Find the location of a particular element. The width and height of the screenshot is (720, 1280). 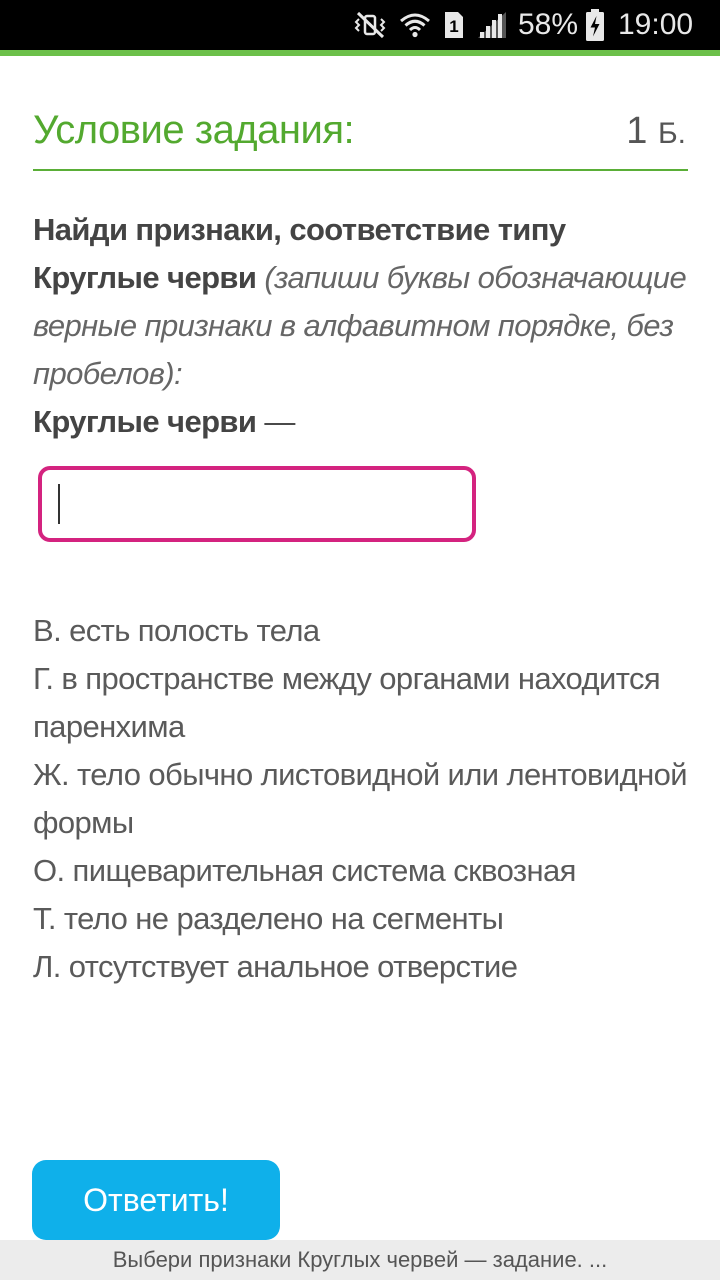

sim-slot-number: 1 is located at coordinates (453, 26).